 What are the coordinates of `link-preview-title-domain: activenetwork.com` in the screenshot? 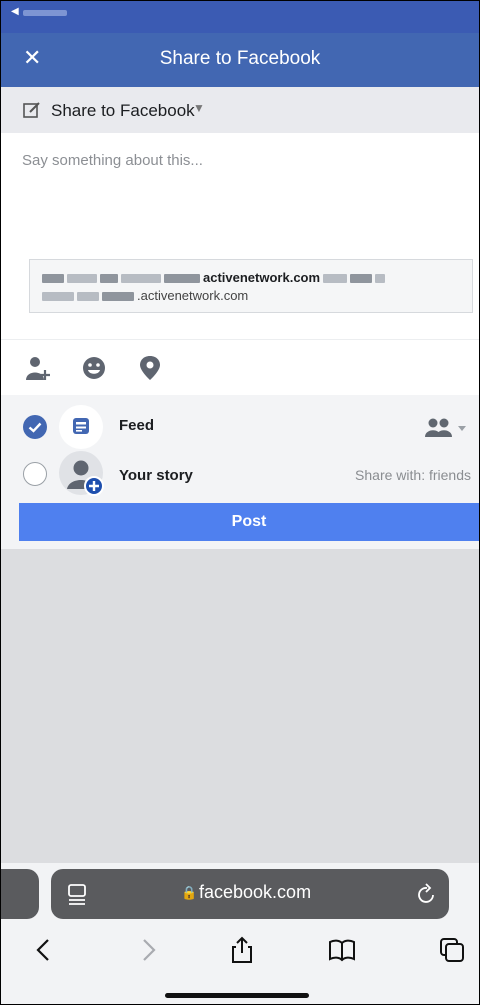 It's located at (262, 277).